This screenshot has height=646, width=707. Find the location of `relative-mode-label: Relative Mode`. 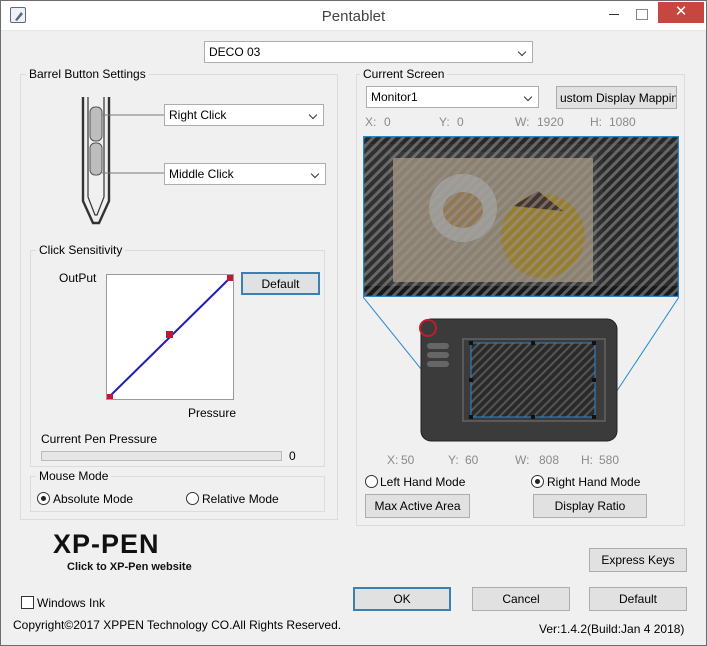

relative-mode-label: Relative Mode is located at coordinates (240, 499).